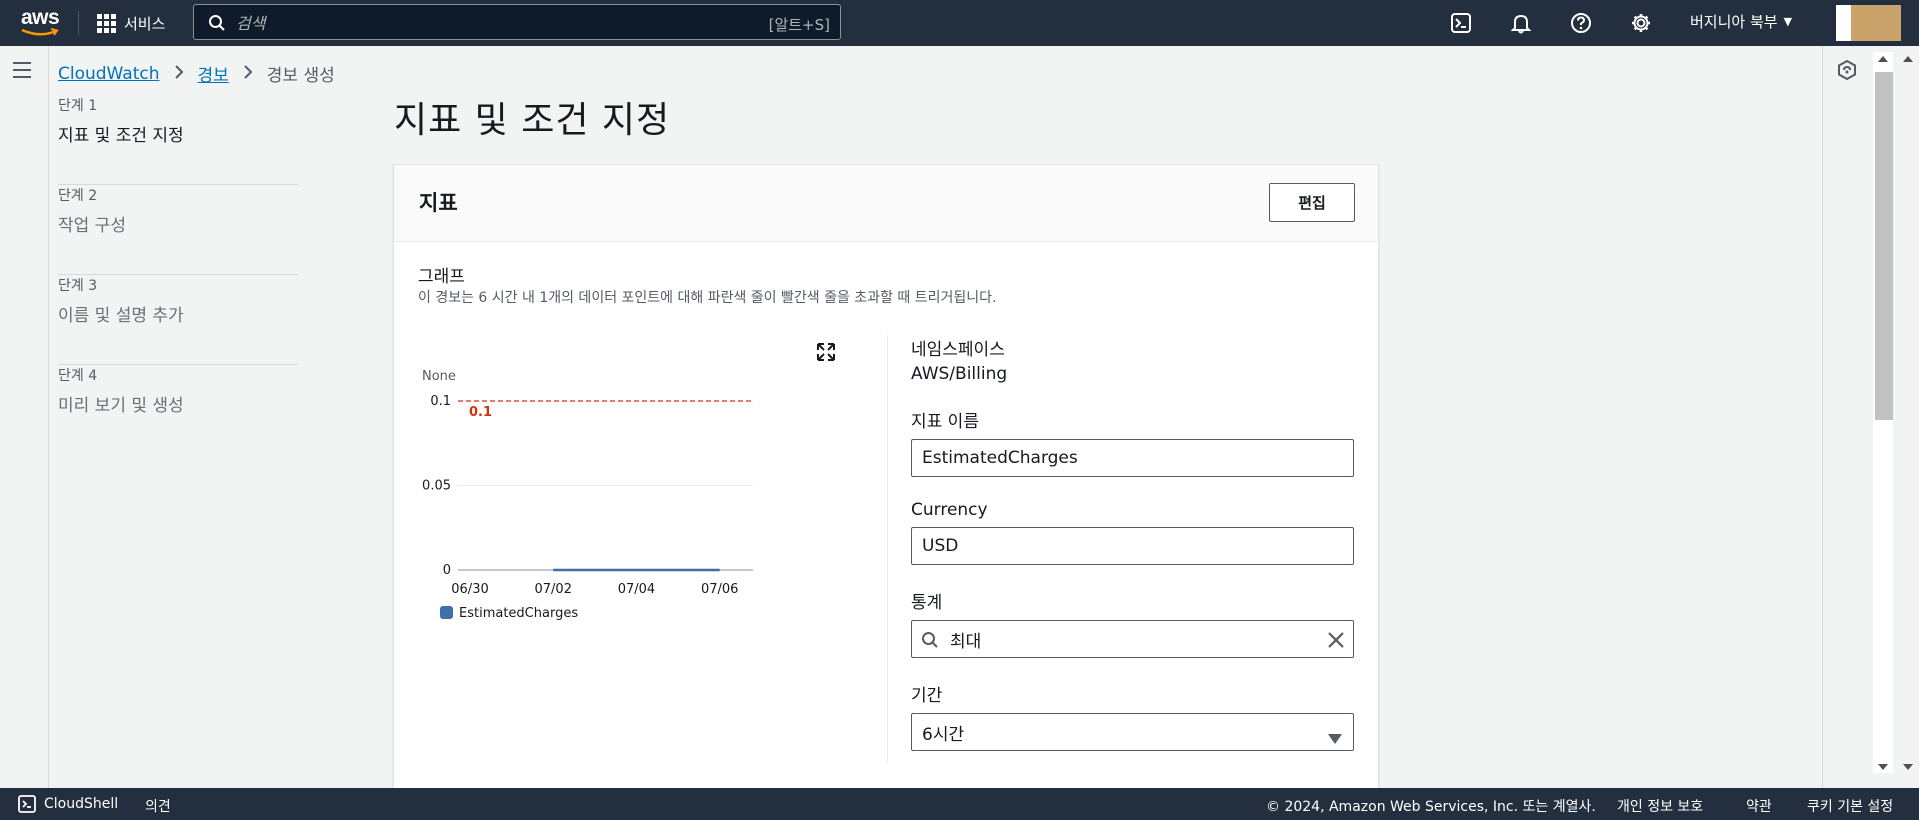 The width and height of the screenshot is (1919, 820). Describe the element at coordinates (1884, 246) in the screenshot. I see `scrollbar-thumb` at that location.